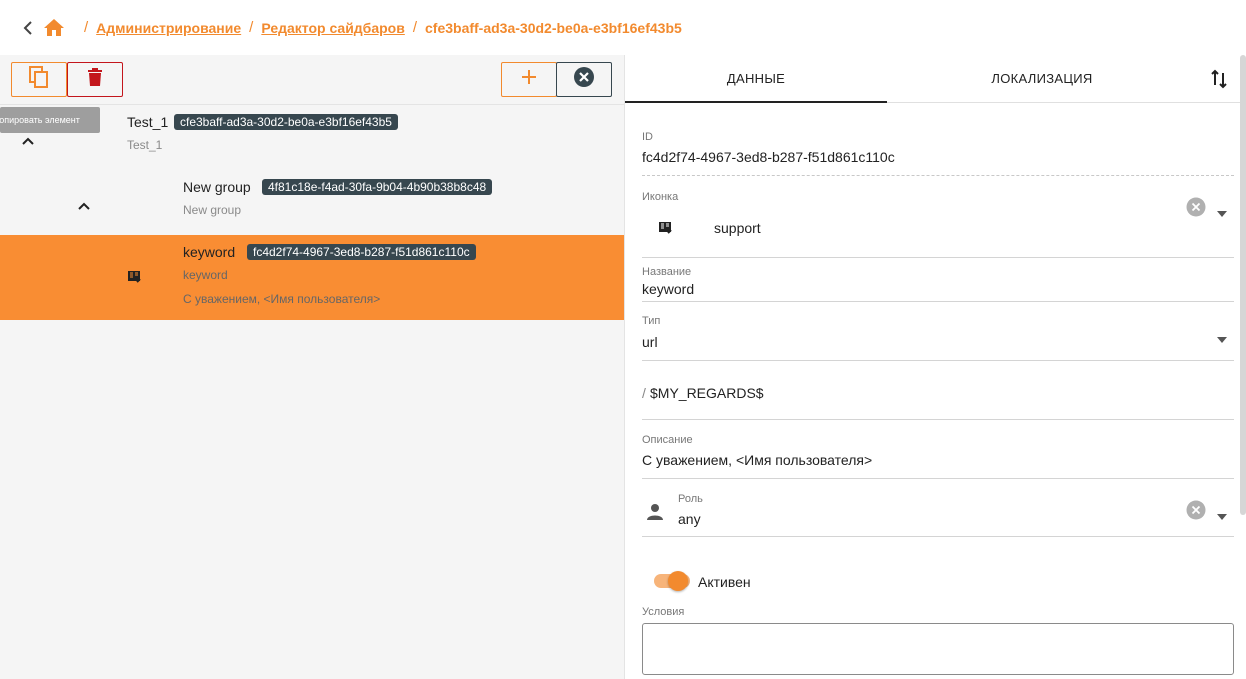 This screenshot has width=1246, height=679. I want to click on tab-localization: ЛОКАЛИЗАЦИЯ, so click(1042, 79).